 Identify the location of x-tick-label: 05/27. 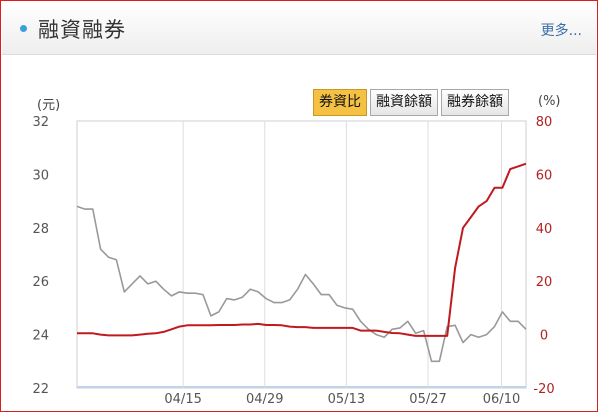
(427, 399).